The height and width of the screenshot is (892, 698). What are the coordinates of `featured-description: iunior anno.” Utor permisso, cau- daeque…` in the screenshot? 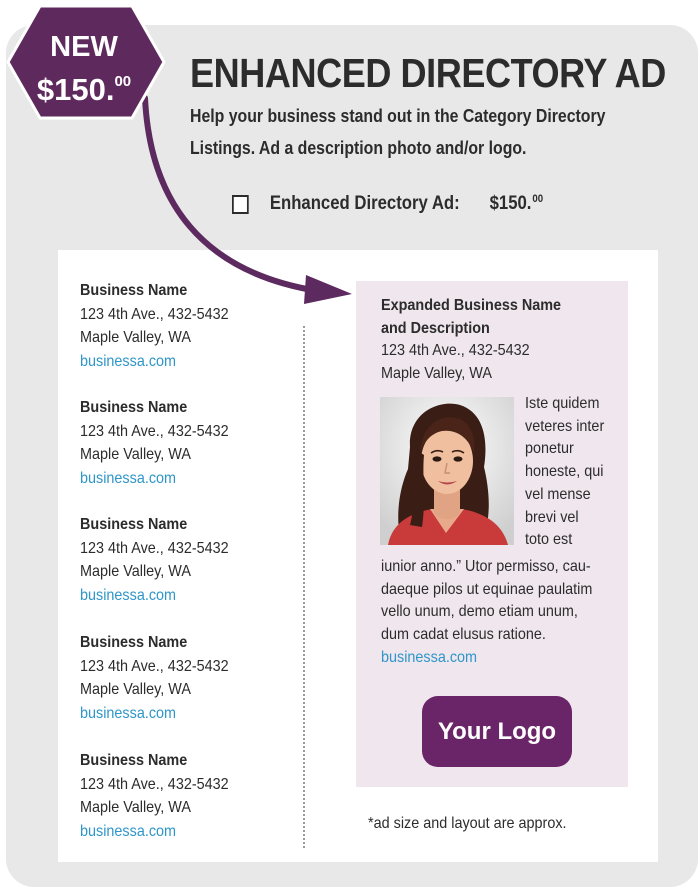 It's located at (502, 601).